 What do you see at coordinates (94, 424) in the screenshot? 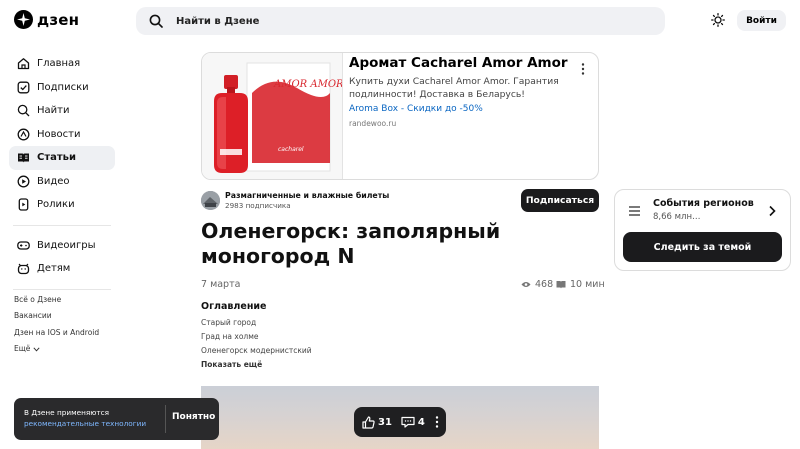
I see `cookie-link: рекомендательные технологии` at bounding box center [94, 424].